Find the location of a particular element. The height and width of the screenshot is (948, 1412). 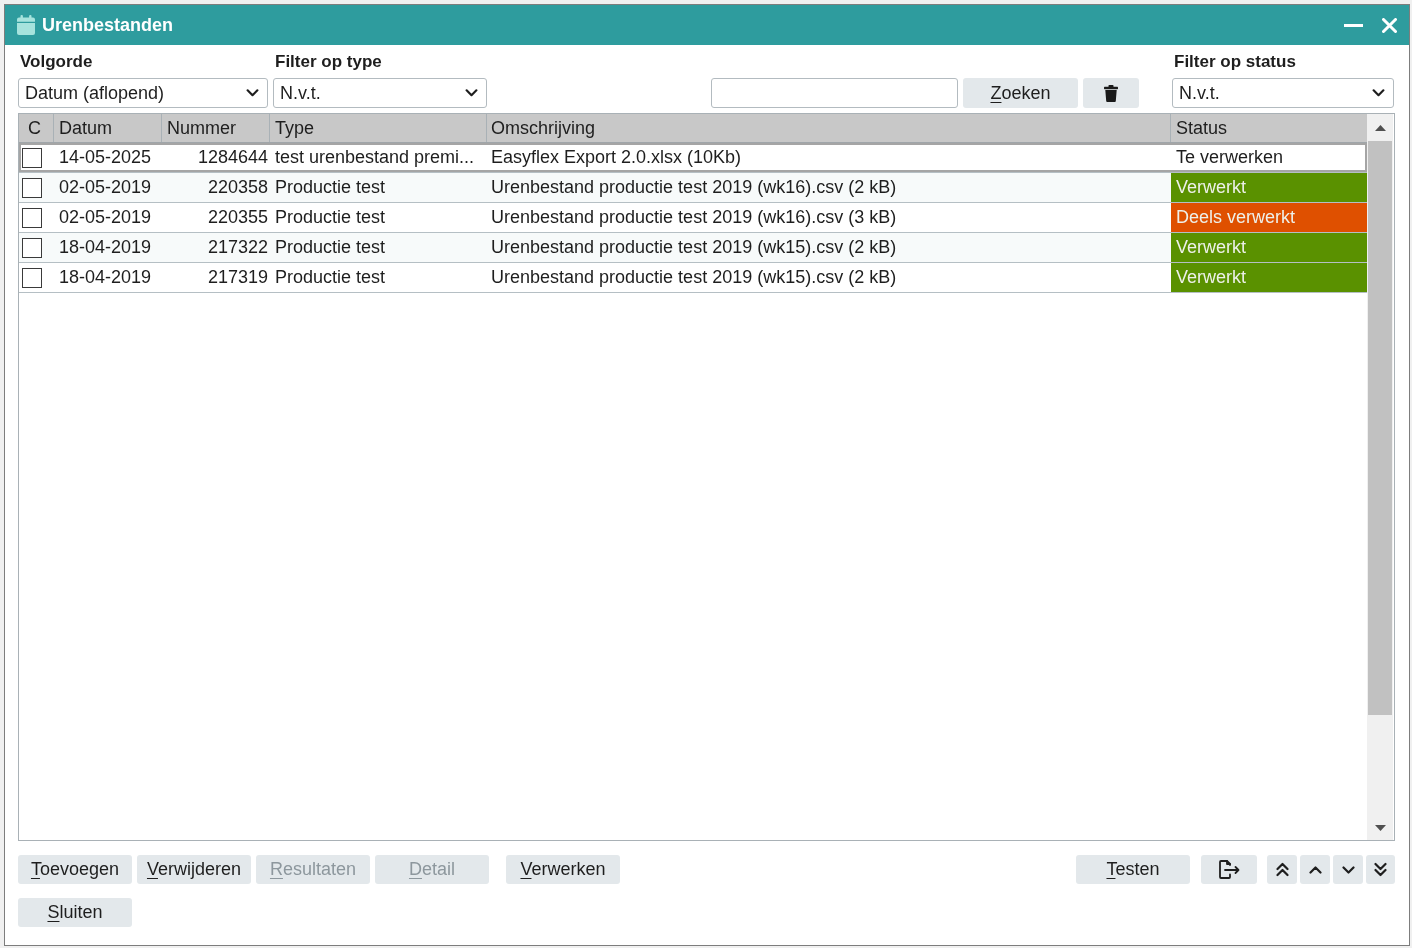

delete-search-button is located at coordinates (1111, 93).